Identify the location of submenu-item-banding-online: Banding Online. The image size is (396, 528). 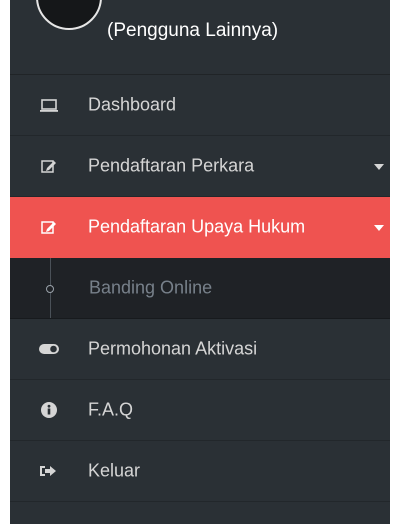
(200, 288).